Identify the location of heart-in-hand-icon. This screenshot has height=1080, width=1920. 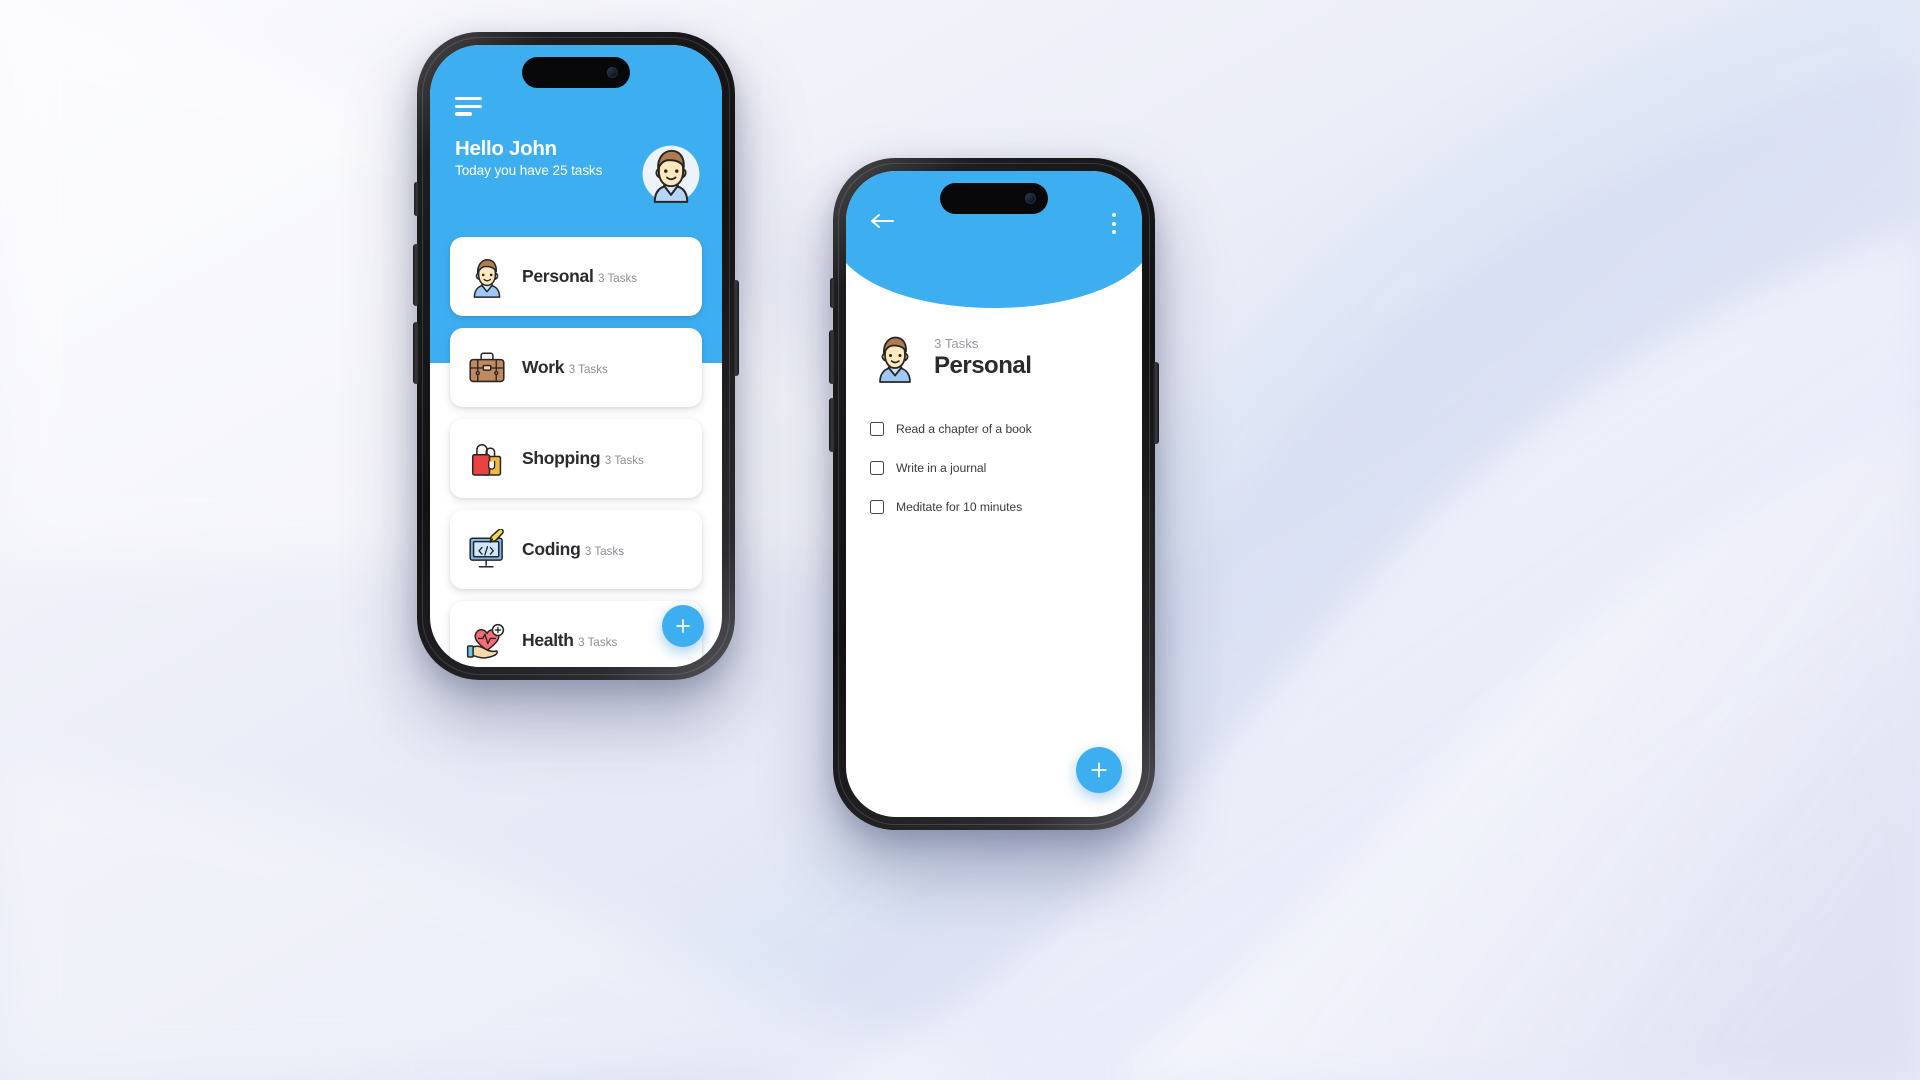
(487, 641).